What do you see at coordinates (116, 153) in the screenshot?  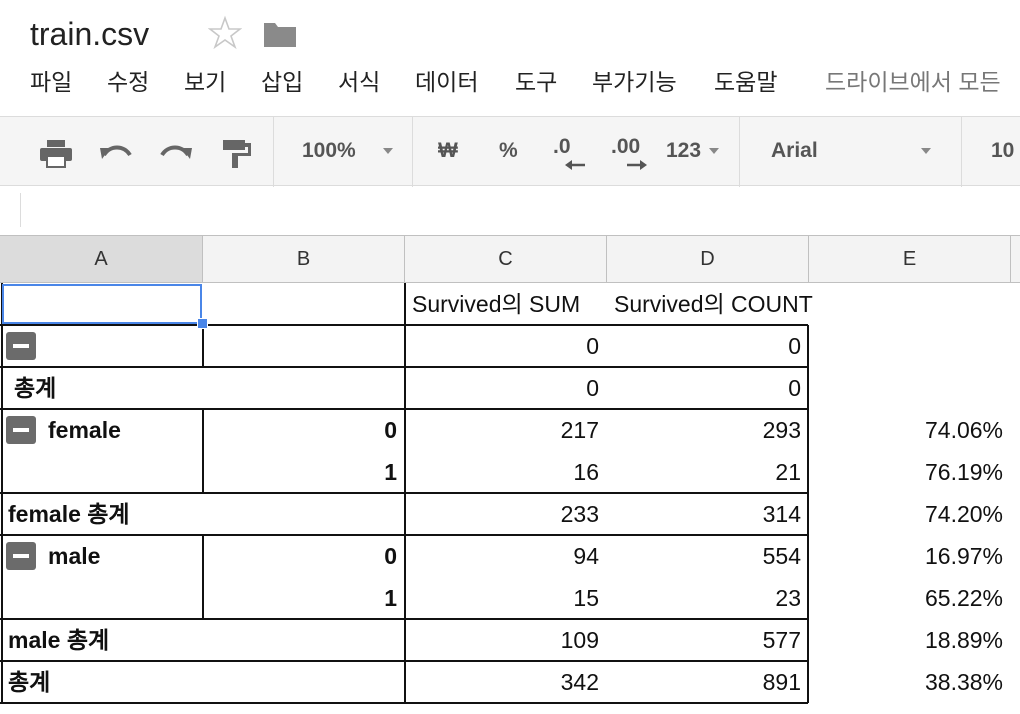 I see `undo-icon` at bounding box center [116, 153].